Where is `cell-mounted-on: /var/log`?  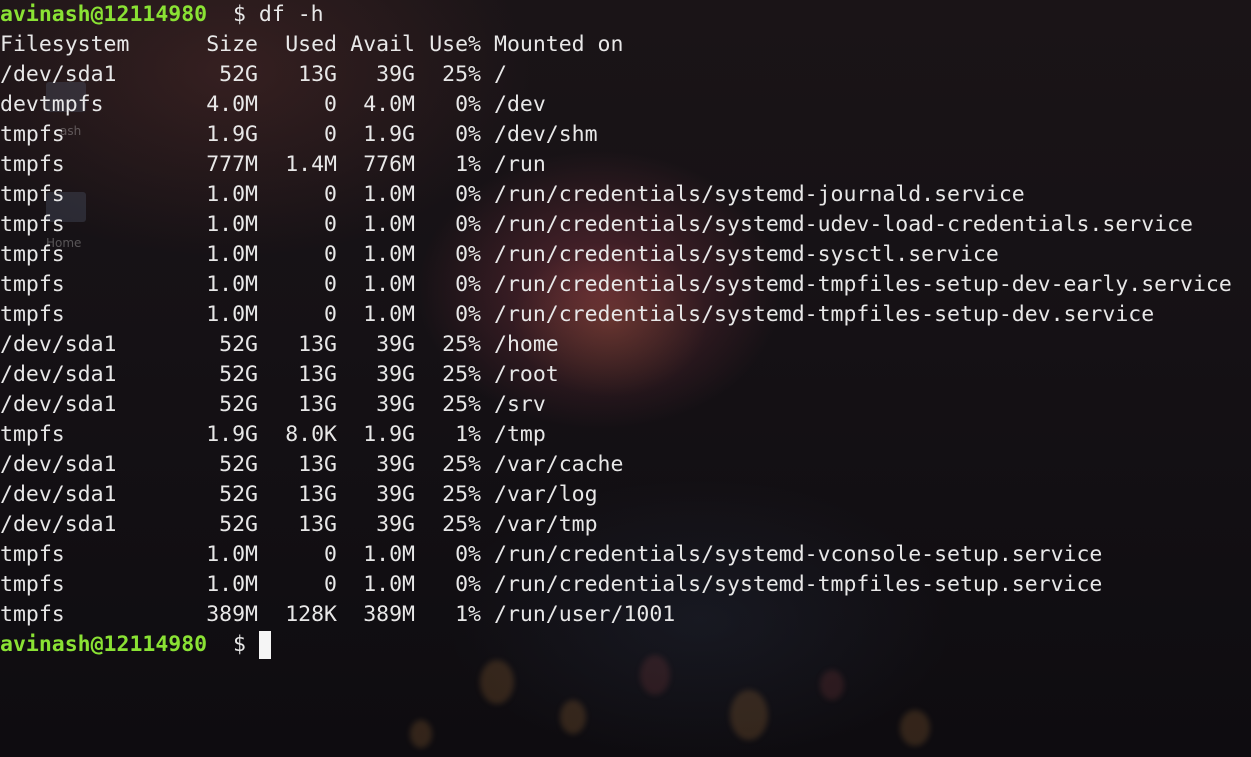
cell-mounted-on: /var/log is located at coordinates (546, 494).